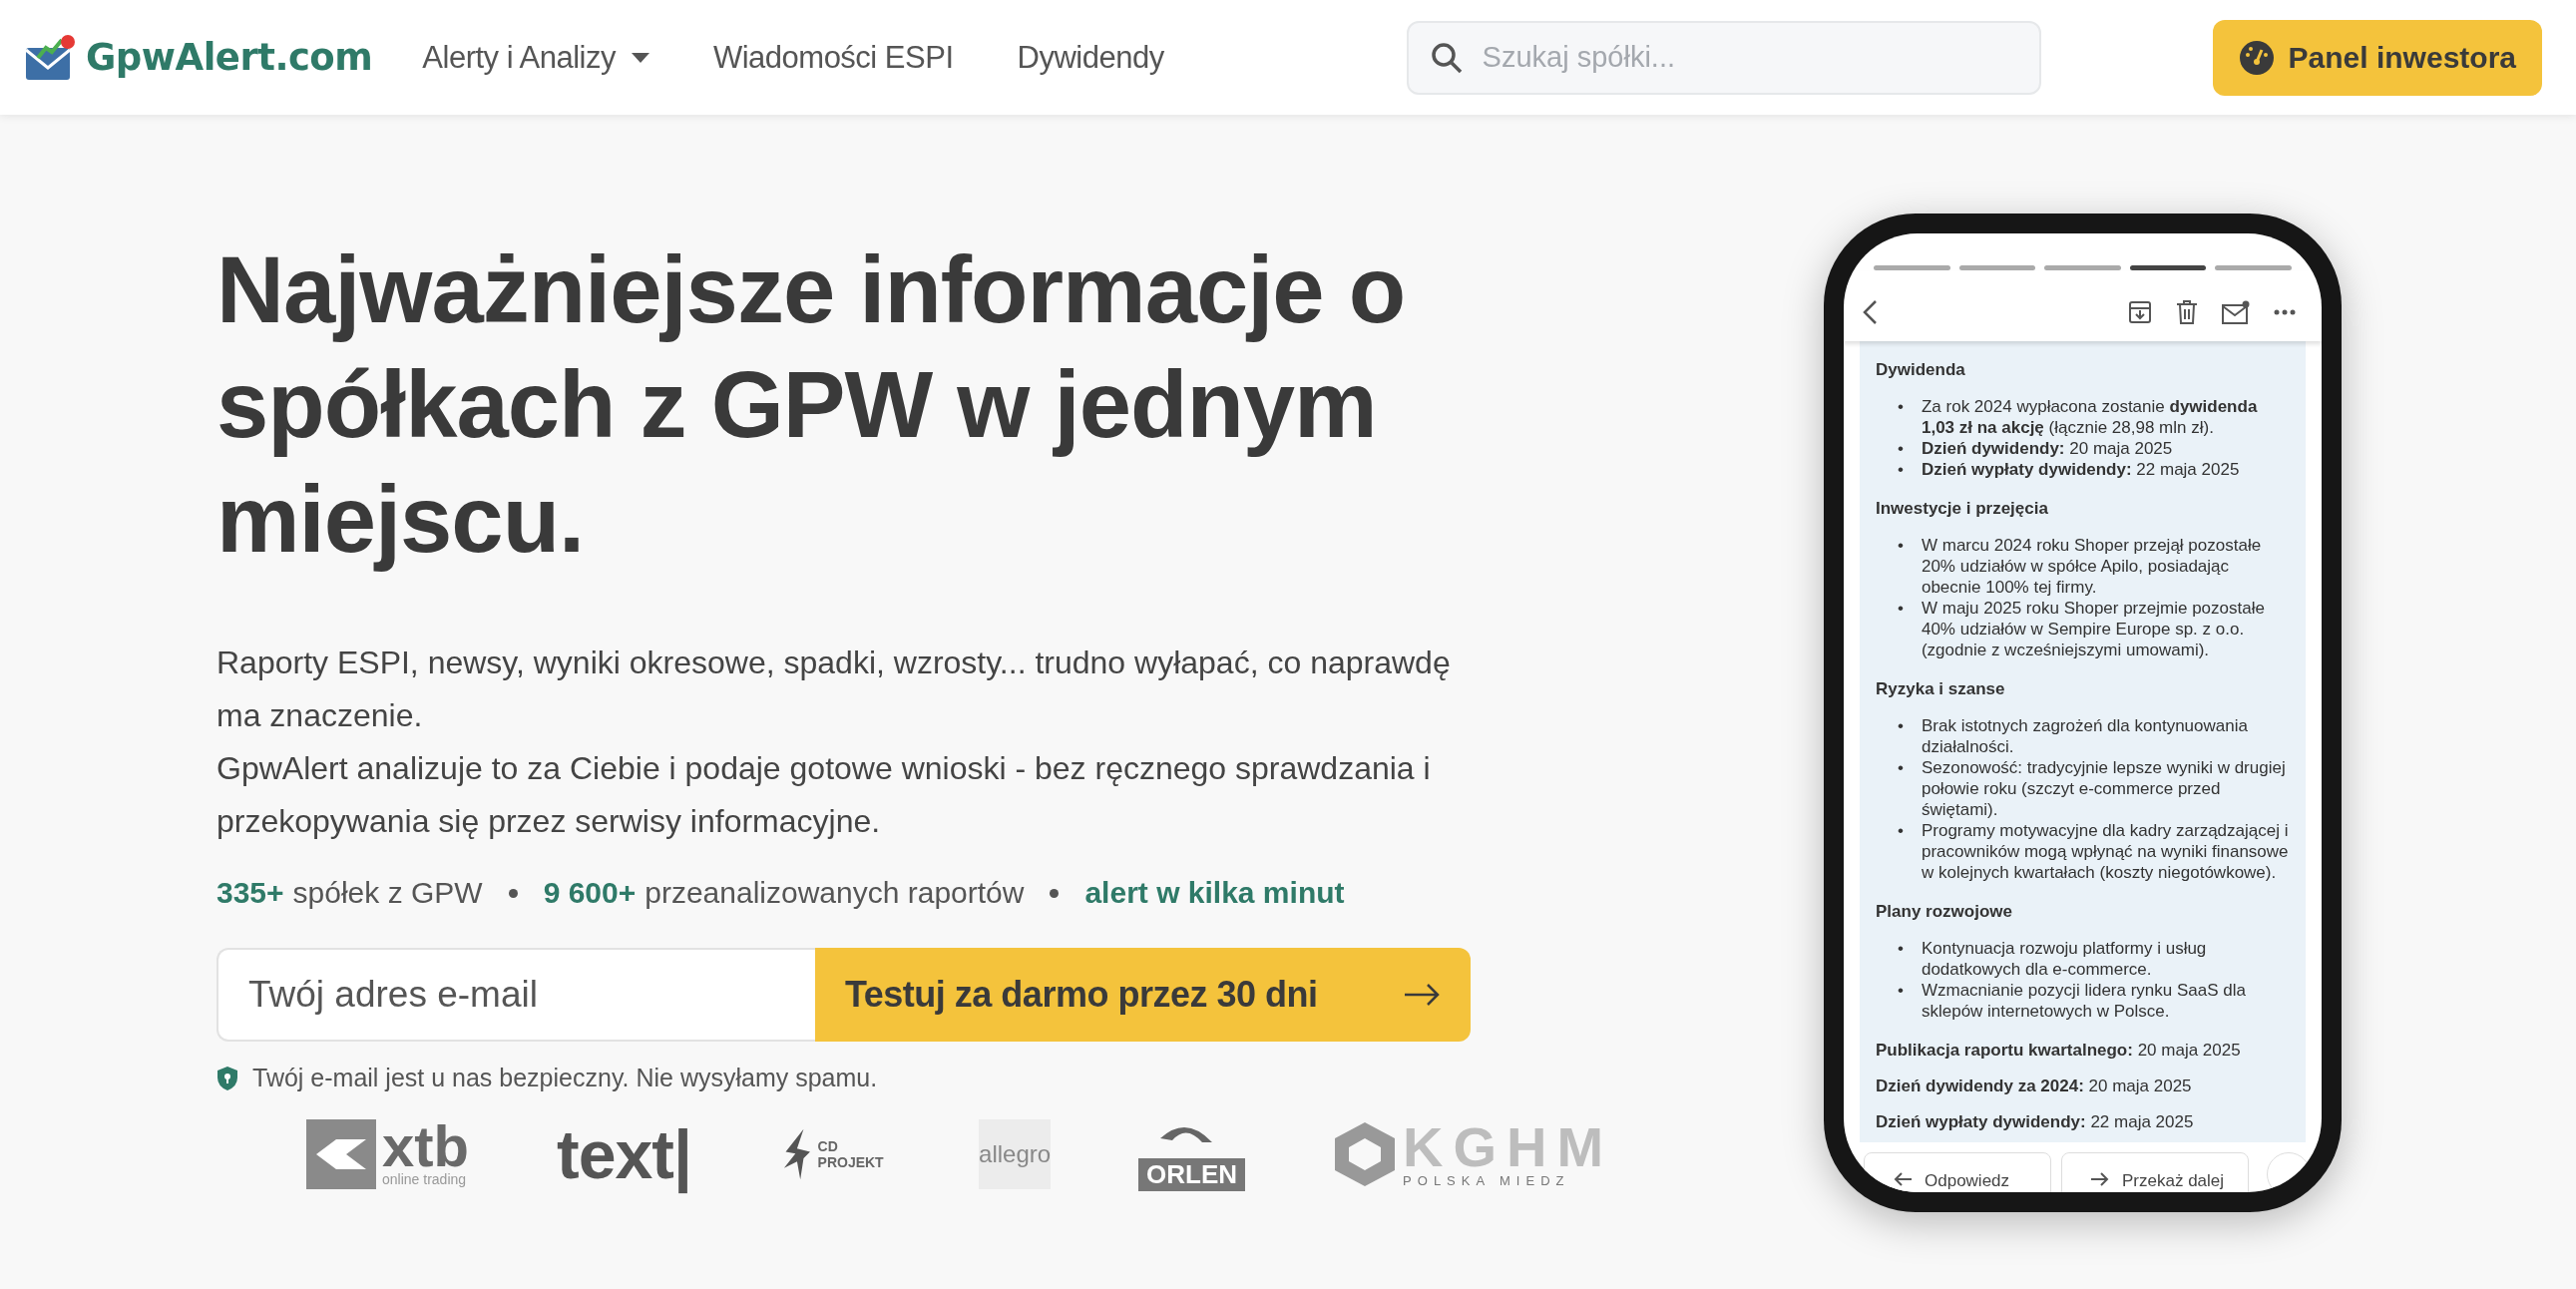  Describe the element at coordinates (1192, 1154) in the screenshot. I see `orlen-logo: ORLEN` at that location.